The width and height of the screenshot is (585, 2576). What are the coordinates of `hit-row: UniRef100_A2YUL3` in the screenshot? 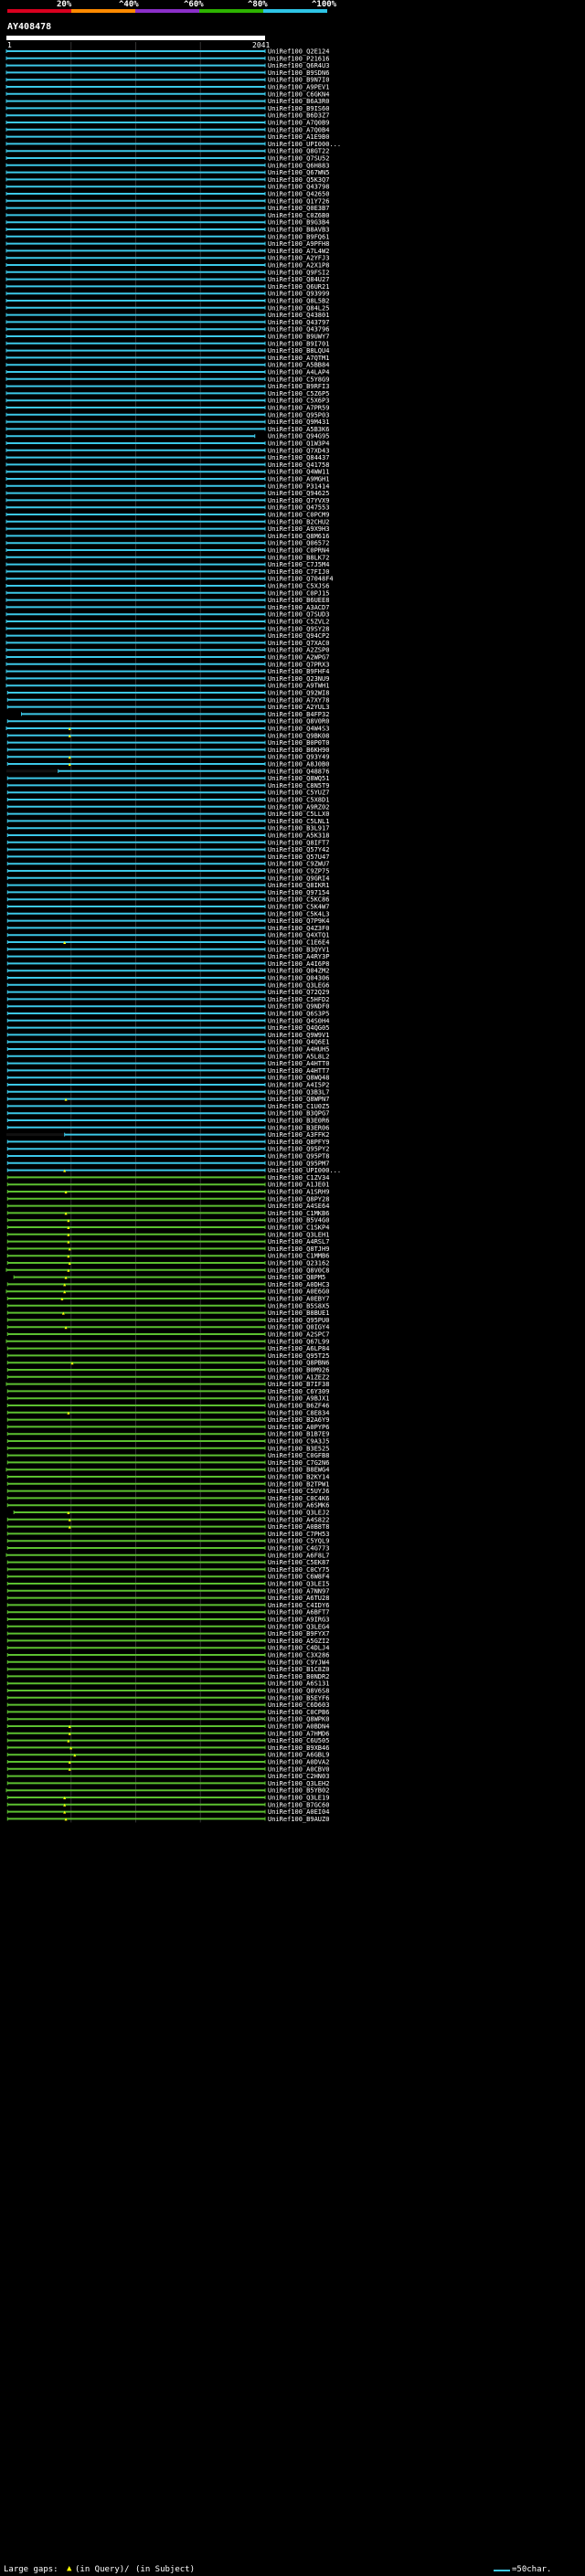 It's located at (168, 707).